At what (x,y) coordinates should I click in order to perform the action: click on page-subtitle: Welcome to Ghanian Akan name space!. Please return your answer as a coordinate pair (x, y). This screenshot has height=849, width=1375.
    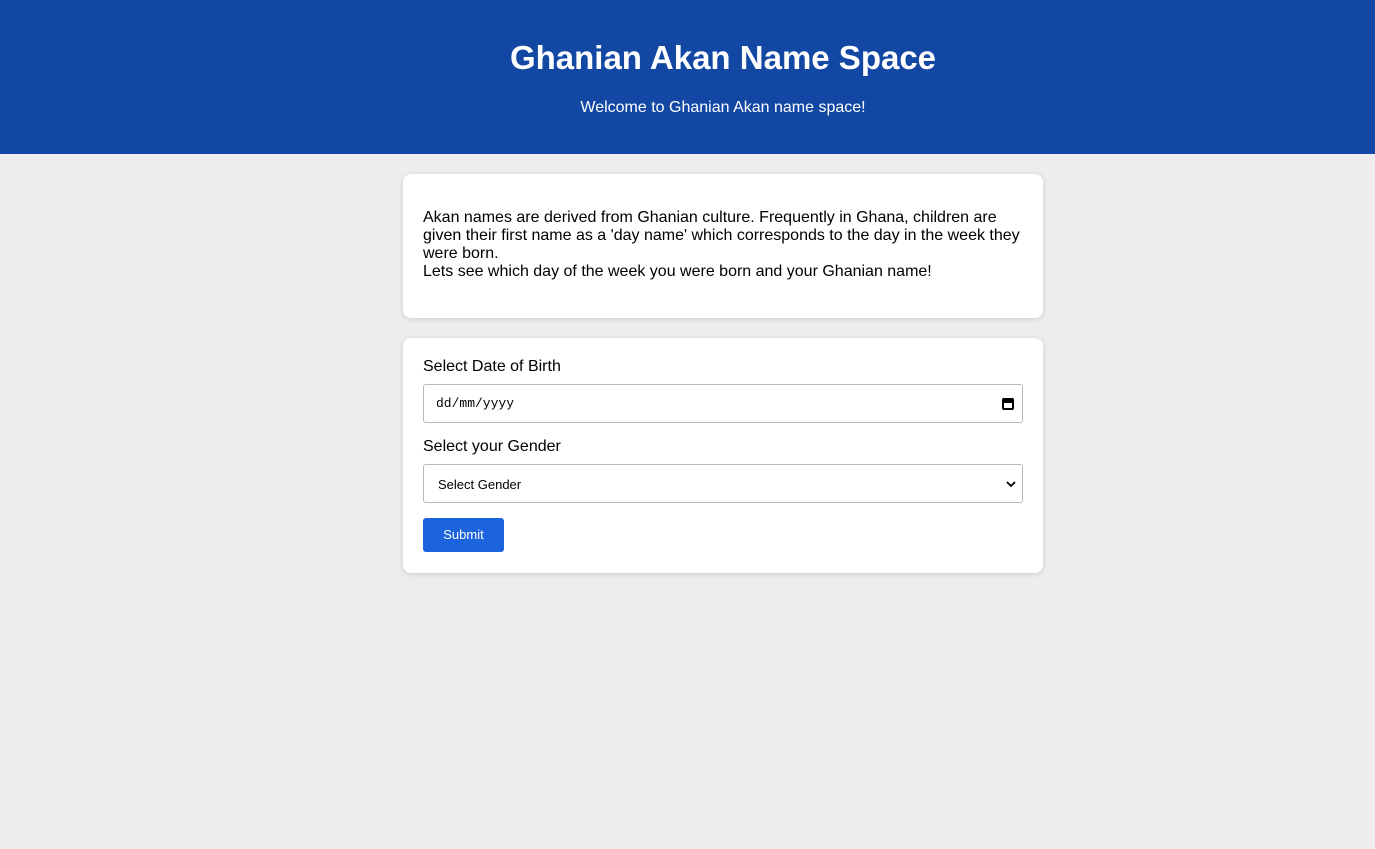
    Looking at the image, I should click on (723, 107).